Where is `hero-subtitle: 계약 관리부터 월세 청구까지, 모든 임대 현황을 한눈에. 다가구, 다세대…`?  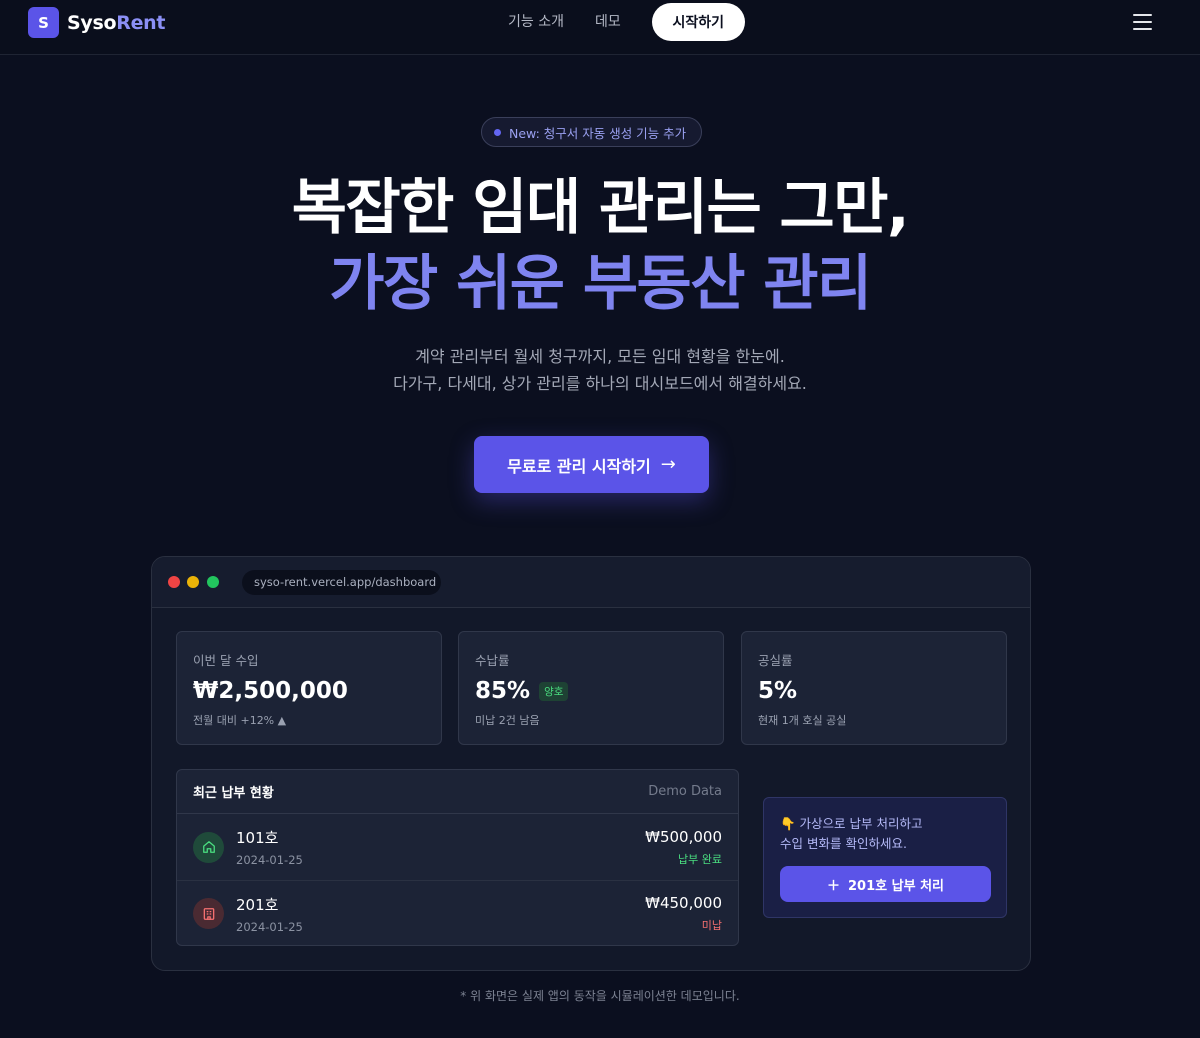 hero-subtitle: 계약 관리부터 월세 청구까지, 모든 임대 현황을 한눈에. 다가구, 다세대… is located at coordinates (600, 370).